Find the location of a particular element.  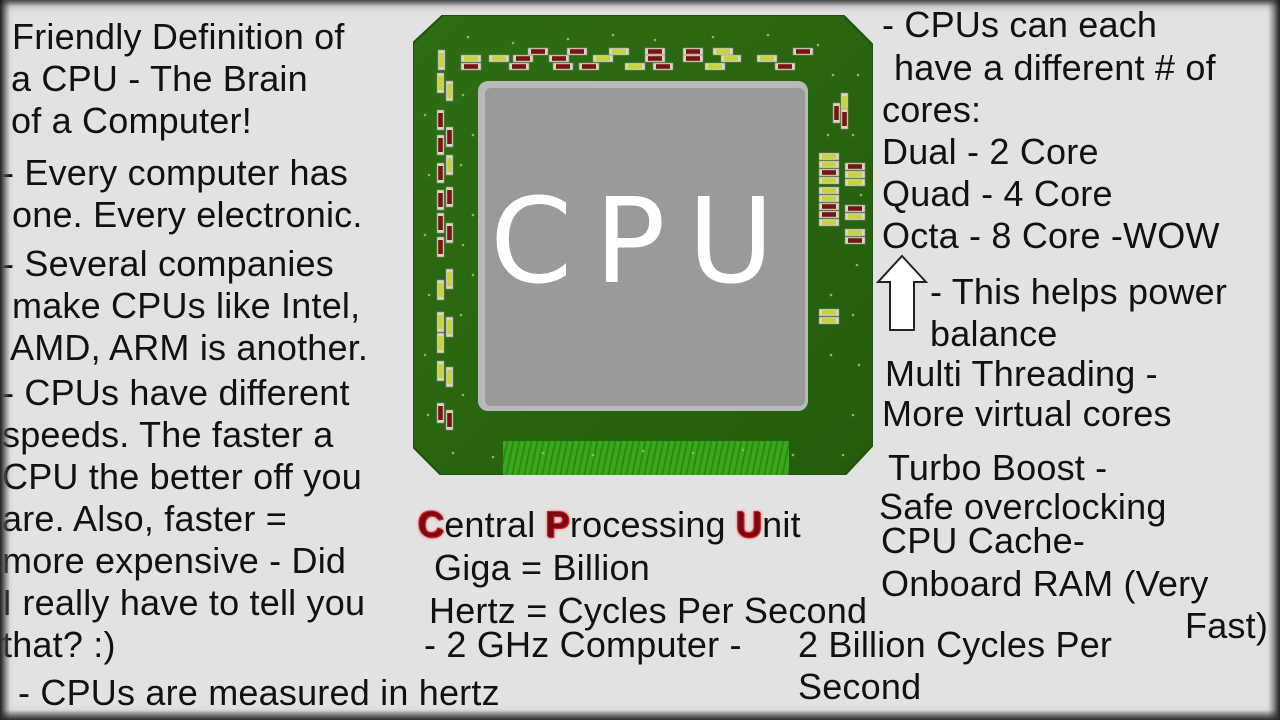

acronym-initial-c: C is located at coordinates (431, 524).